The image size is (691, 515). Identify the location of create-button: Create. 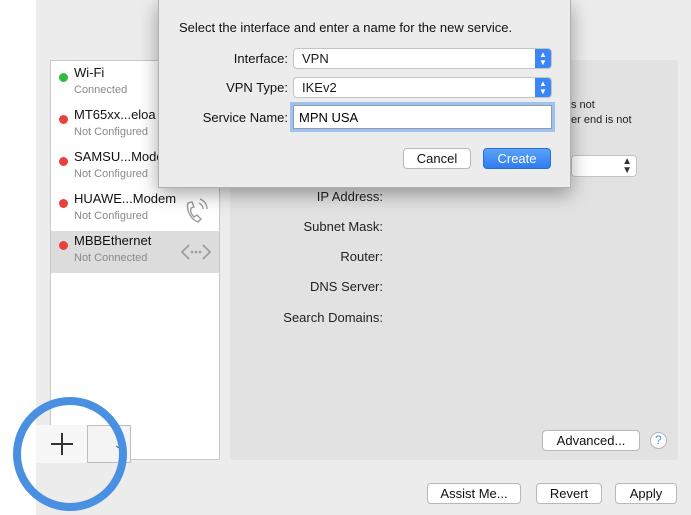
(517, 158).